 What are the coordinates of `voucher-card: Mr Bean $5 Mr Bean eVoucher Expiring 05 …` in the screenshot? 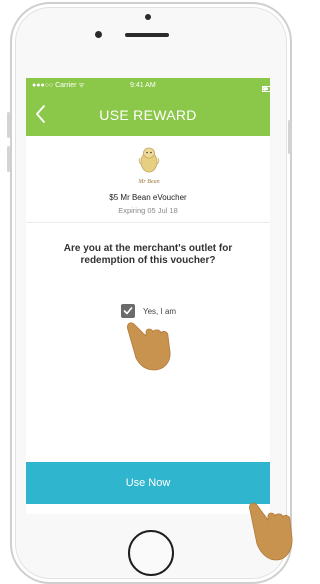 It's located at (148, 179).